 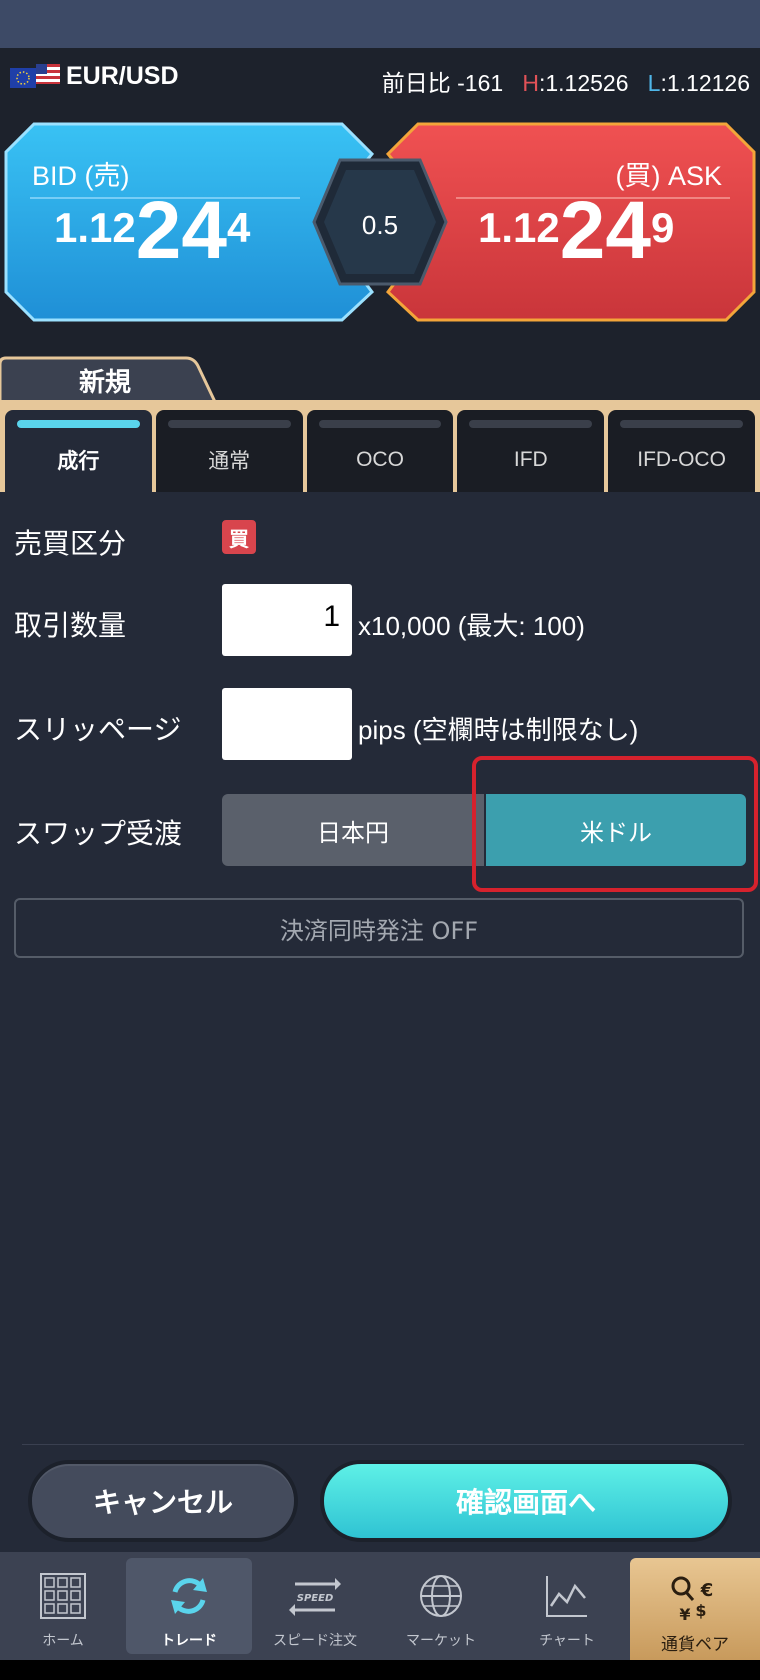 I want to click on nav-label: チャート, so click(x=567, y=1641).